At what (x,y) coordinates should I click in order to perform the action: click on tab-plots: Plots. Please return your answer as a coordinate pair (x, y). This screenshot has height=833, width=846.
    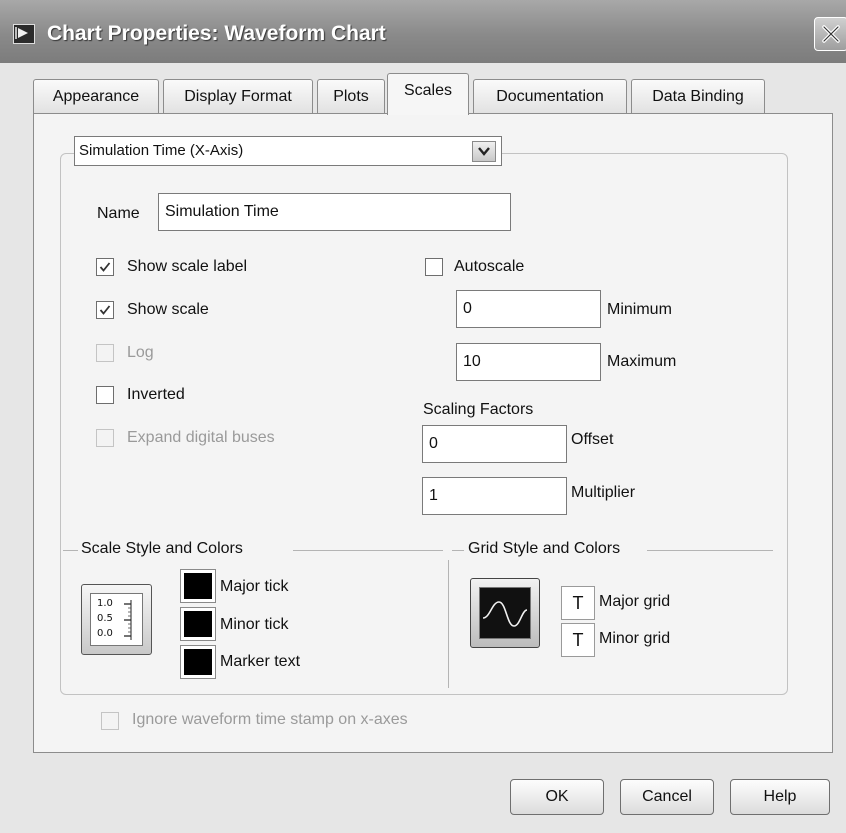
    Looking at the image, I should click on (351, 96).